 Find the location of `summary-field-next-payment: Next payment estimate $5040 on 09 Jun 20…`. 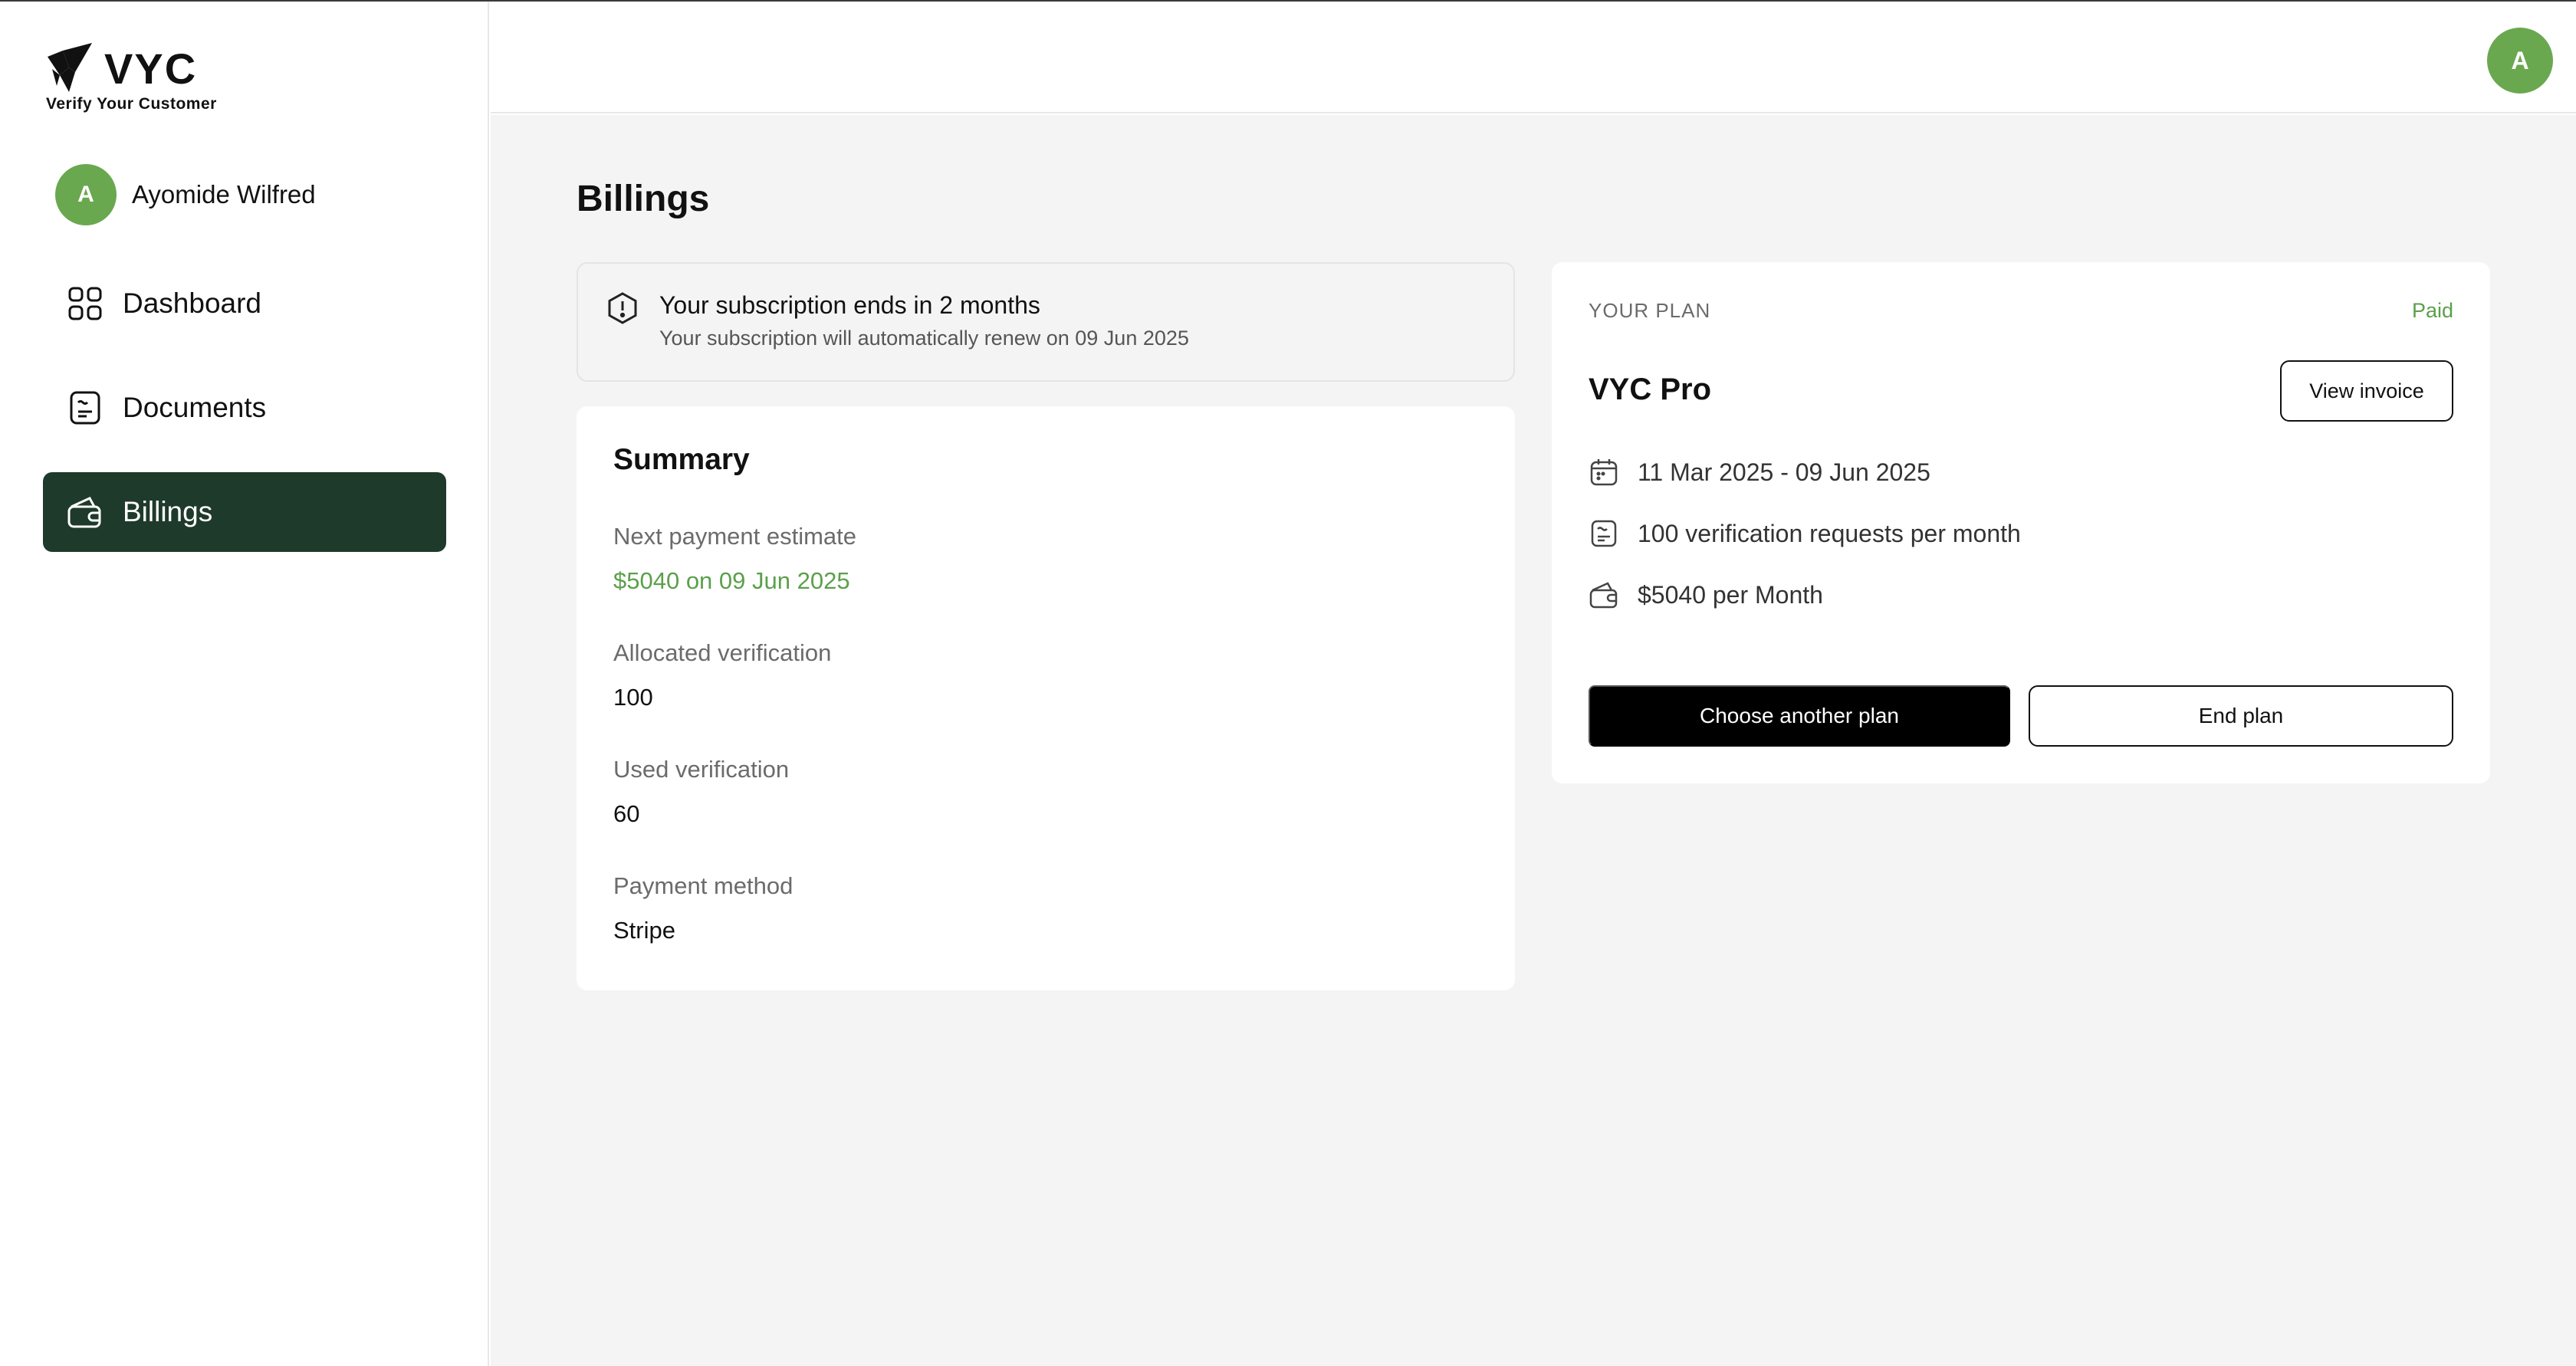

summary-field-next-payment: Next payment estimate $5040 on 09 Jun 20… is located at coordinates (735, 559).